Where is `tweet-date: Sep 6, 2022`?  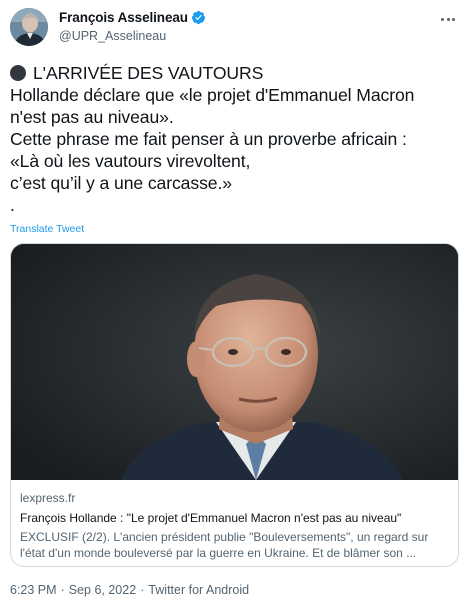
tweet-date: Sep 6, 2022 is located at coordinates (102, 590).